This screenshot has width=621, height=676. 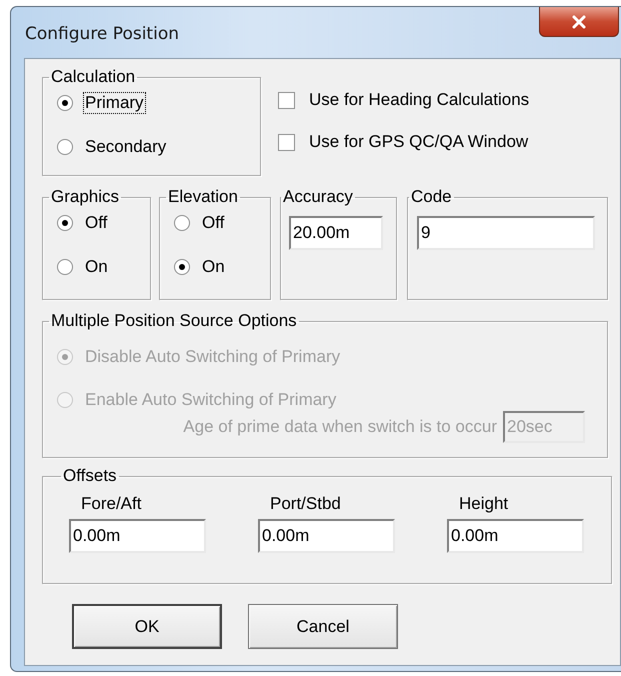 What do you see at coordinates (85, 197) in the screenshot?
I see `group-title: Graphics` at bounding box center [85, 197].